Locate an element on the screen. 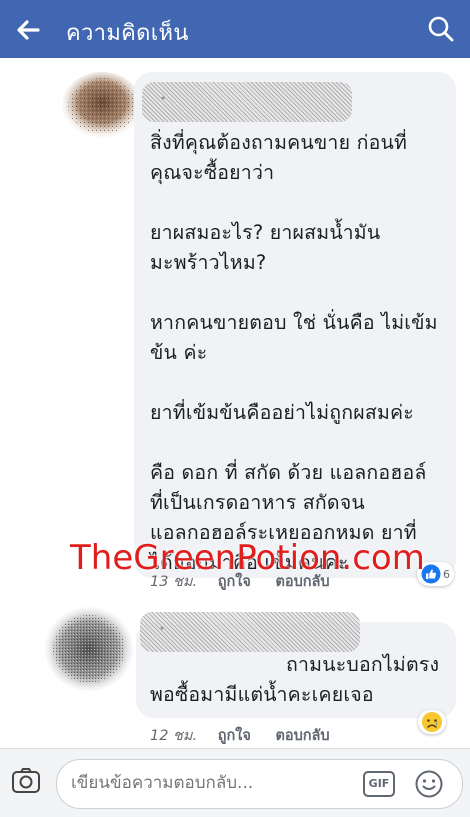  comment-text: ถามนะบอกไม่ตรง พอซื้อมามีแต่น้ำคะเคยเจอ is located at coordinates (295, 679).